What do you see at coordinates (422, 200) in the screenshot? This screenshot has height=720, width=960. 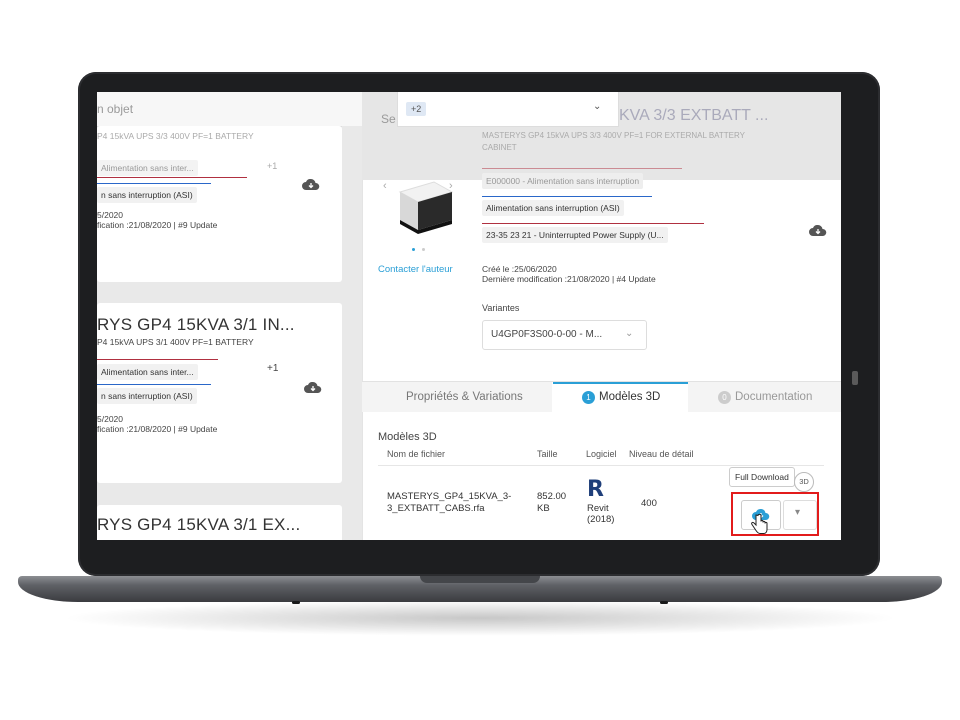 I see `product-image` at bounding box center [422, 200].